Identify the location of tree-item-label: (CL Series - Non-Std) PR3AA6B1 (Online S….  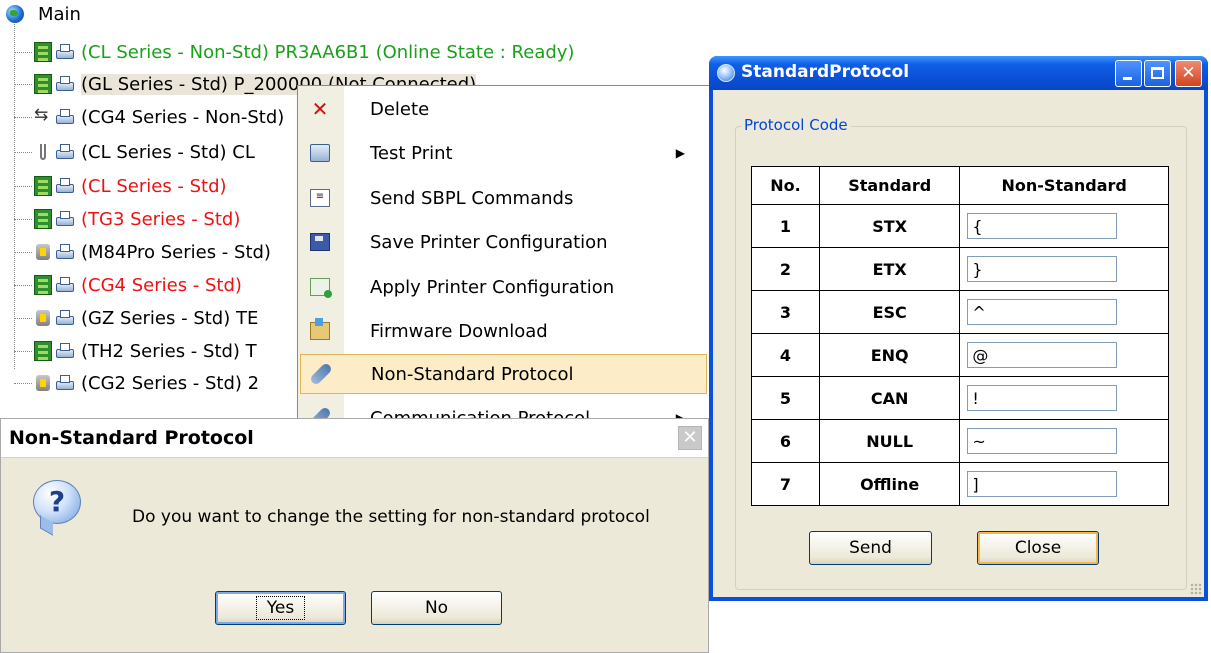
(328, 52).